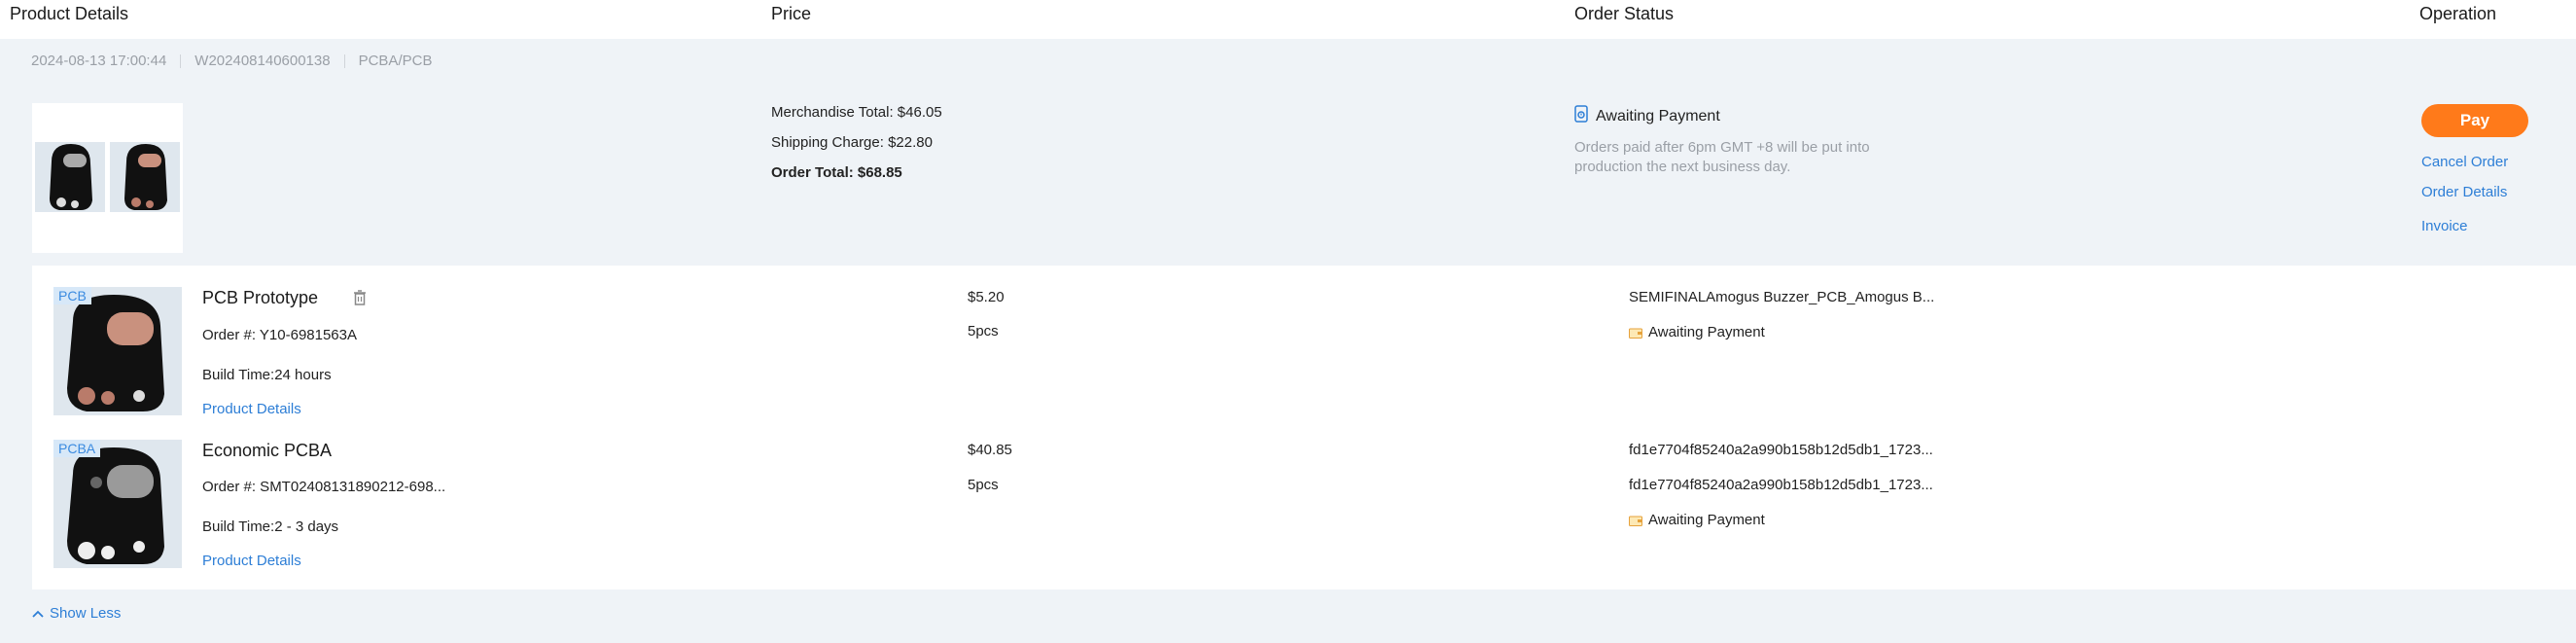 Image resolution: width=2576 pixels, height=643 pixels. What do you see at coordinates (1288, 616) in the screenshot?
I see `items-footer-band` at bounding box center [1288, 616].